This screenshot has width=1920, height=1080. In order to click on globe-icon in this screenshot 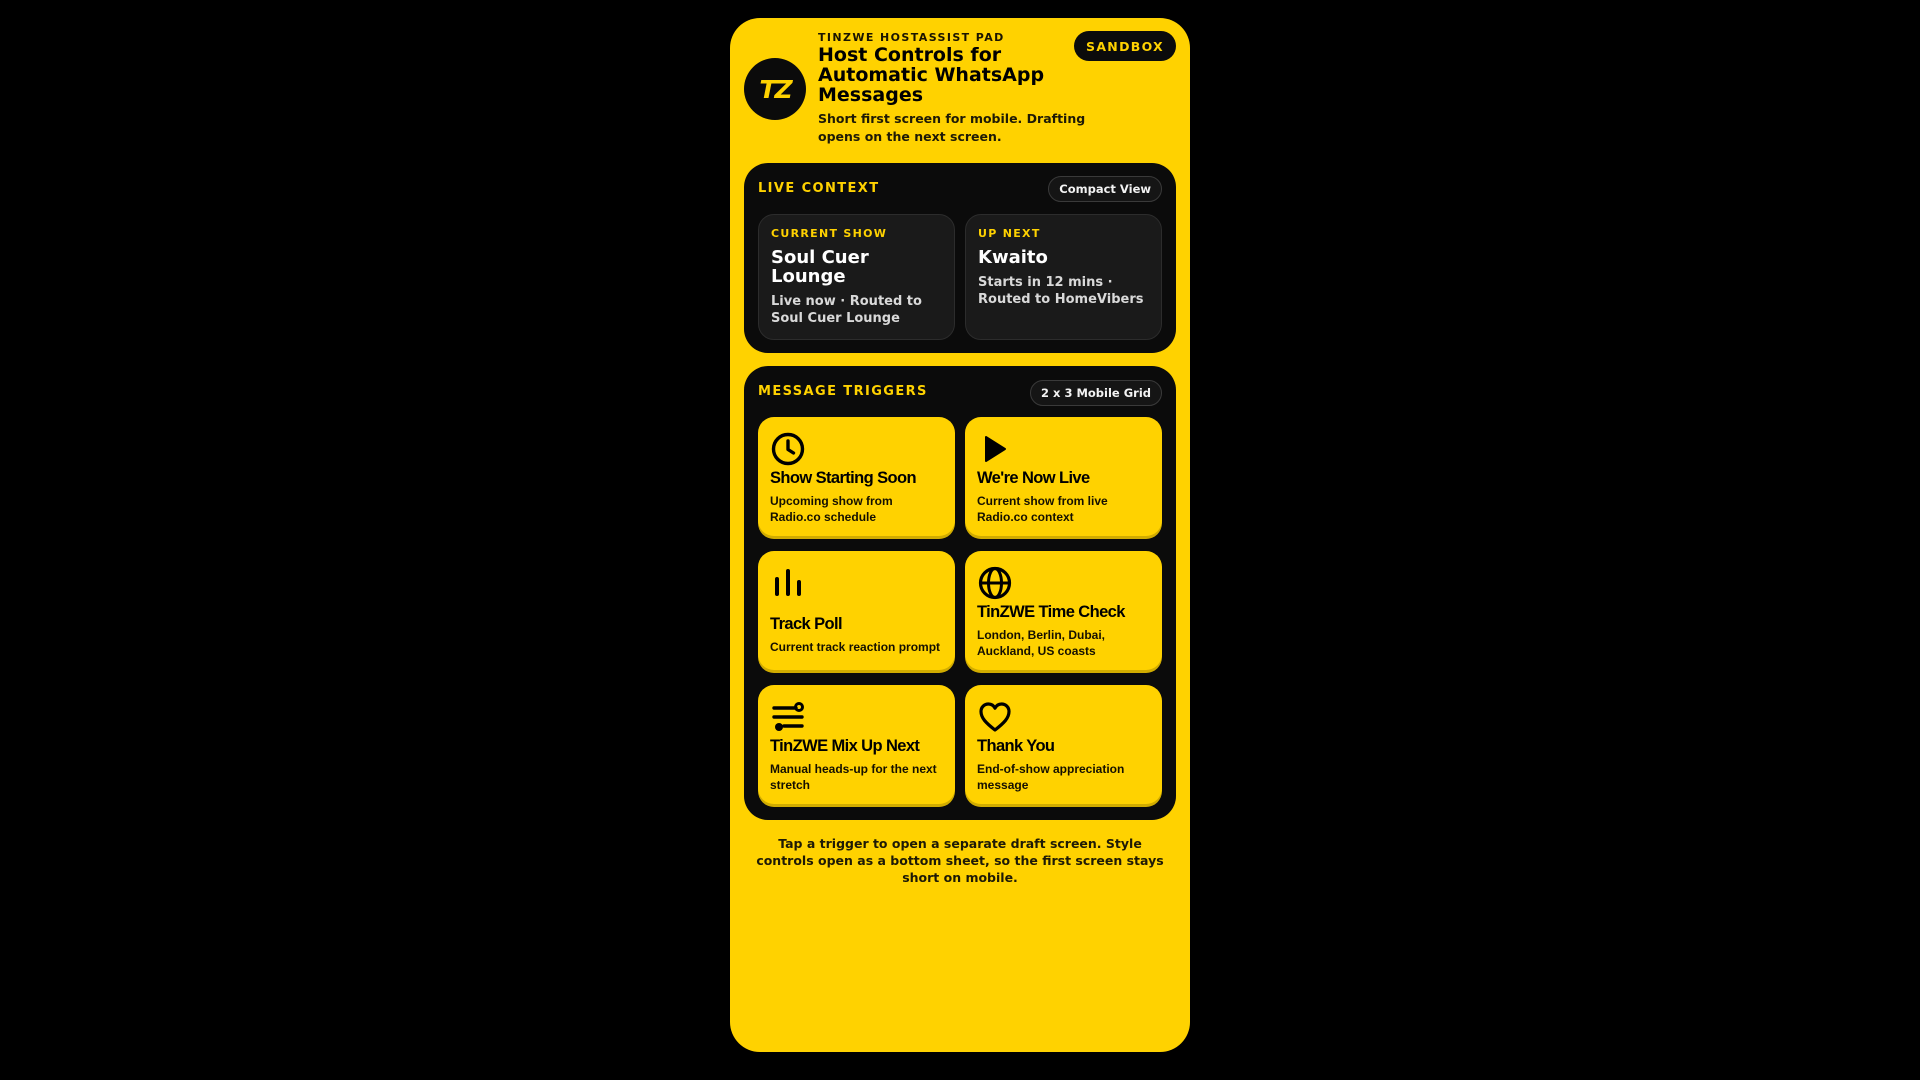, I will do `click(995, 583)`.